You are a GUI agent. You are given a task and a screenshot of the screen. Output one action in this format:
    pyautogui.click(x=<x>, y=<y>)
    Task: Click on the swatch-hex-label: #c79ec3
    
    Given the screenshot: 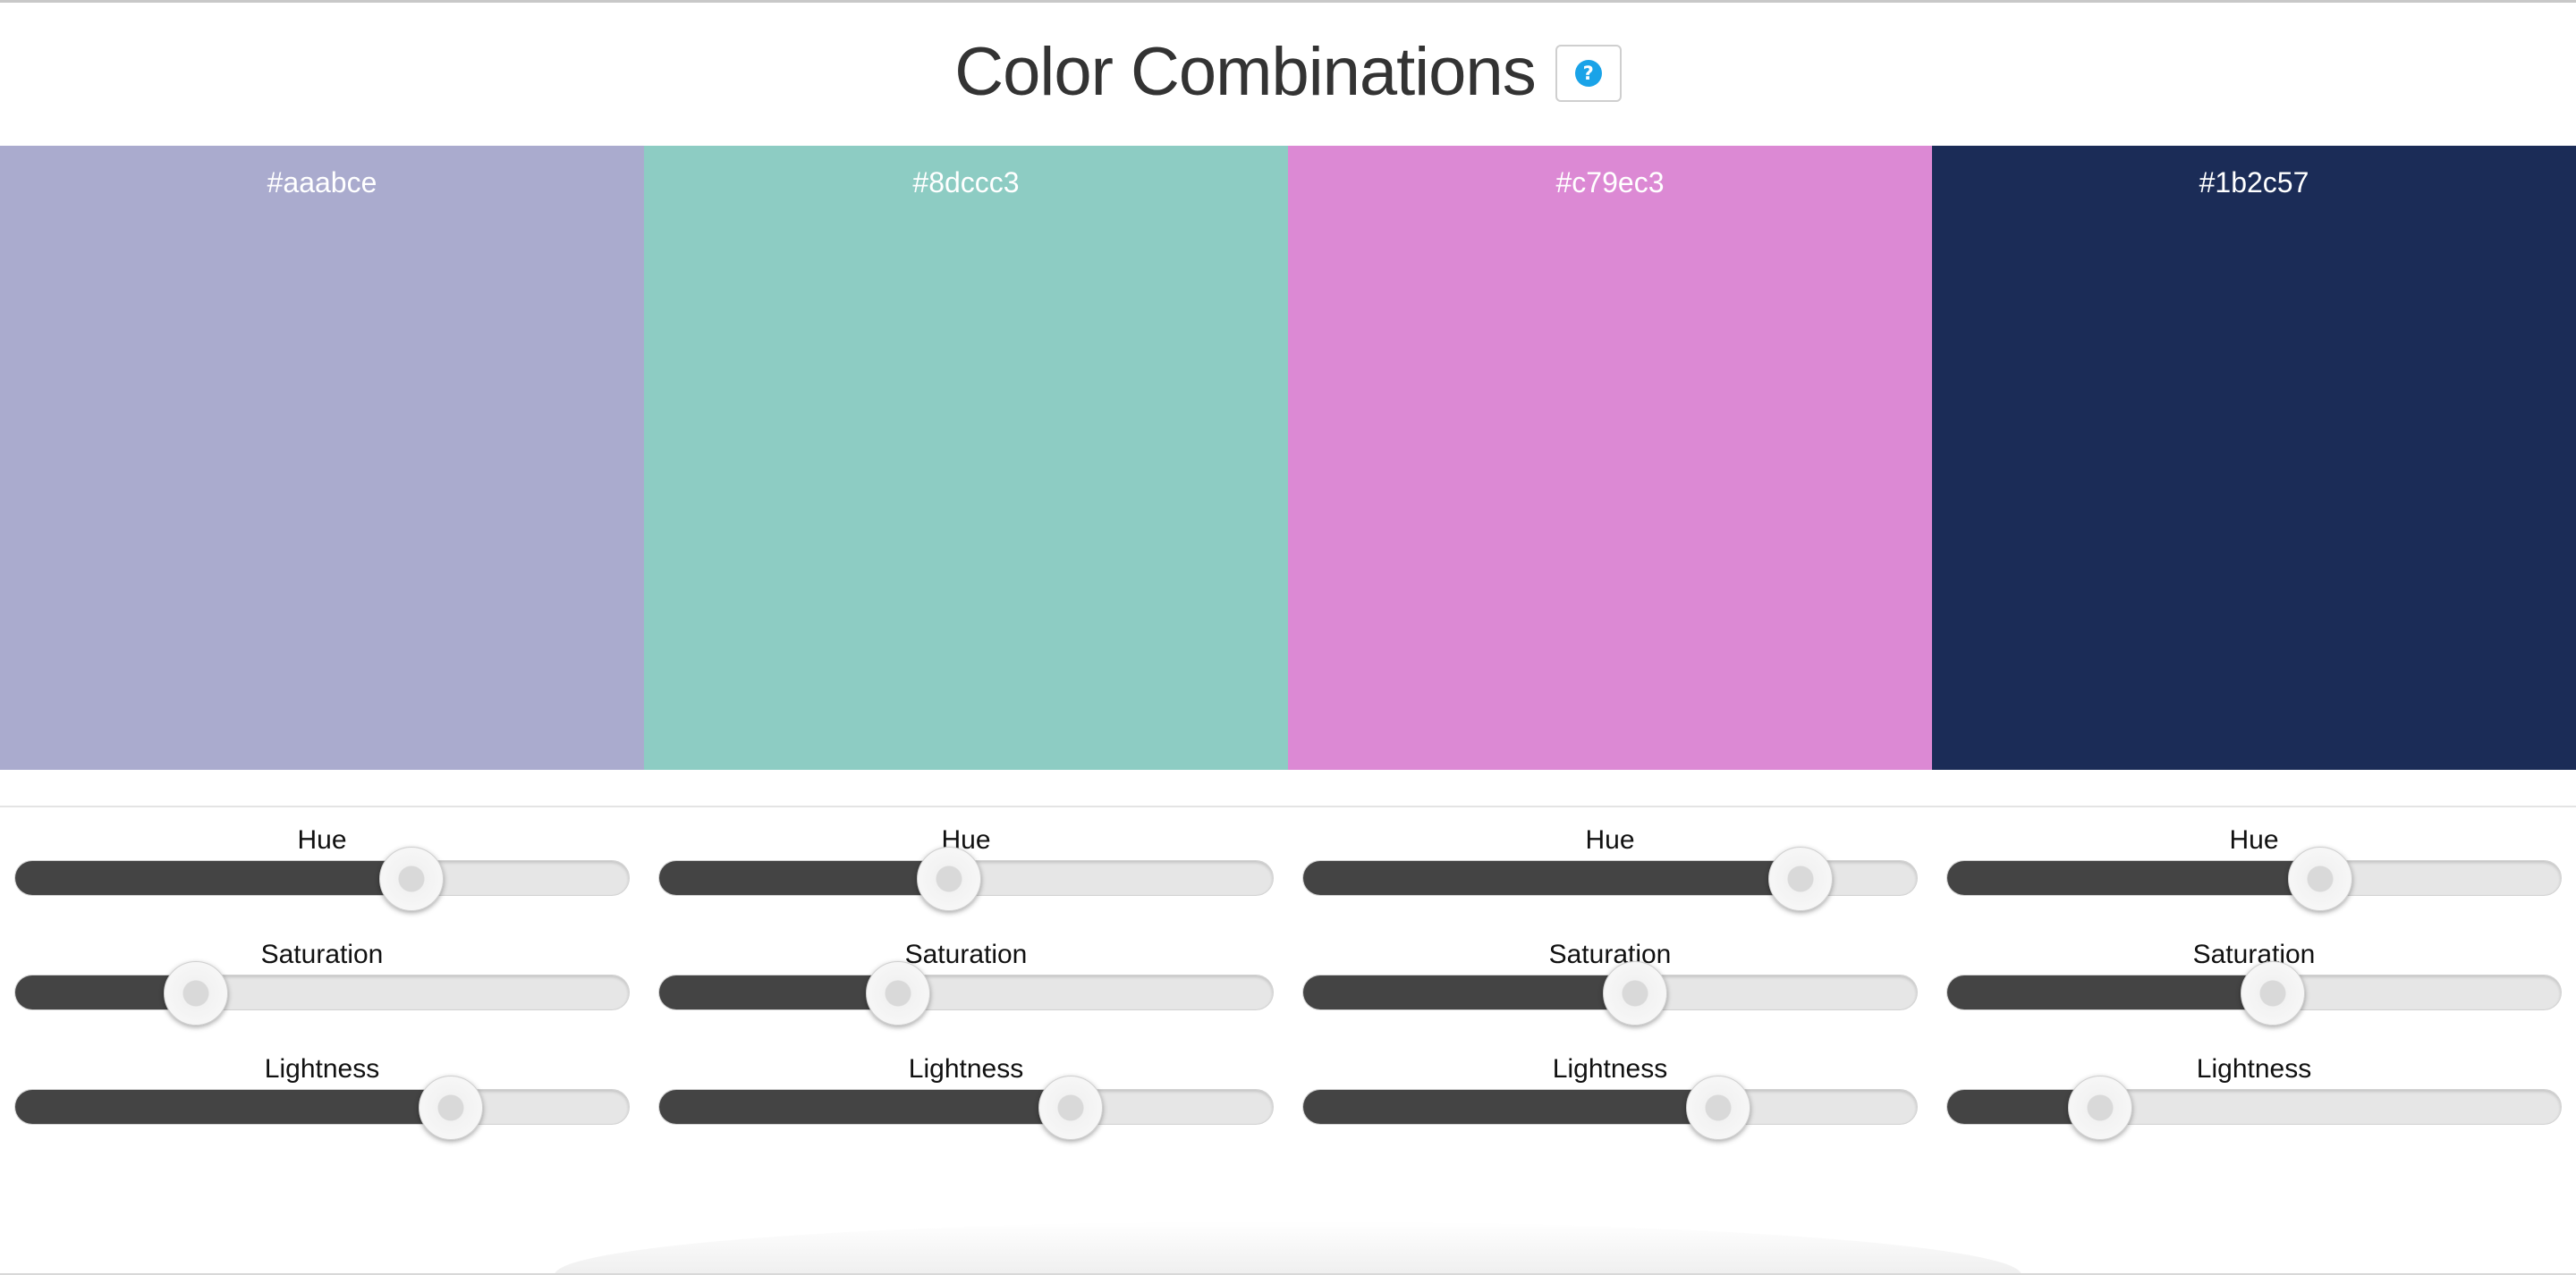 What is the action you would take?
    pyautogui.click(x=1610, y=182)
    